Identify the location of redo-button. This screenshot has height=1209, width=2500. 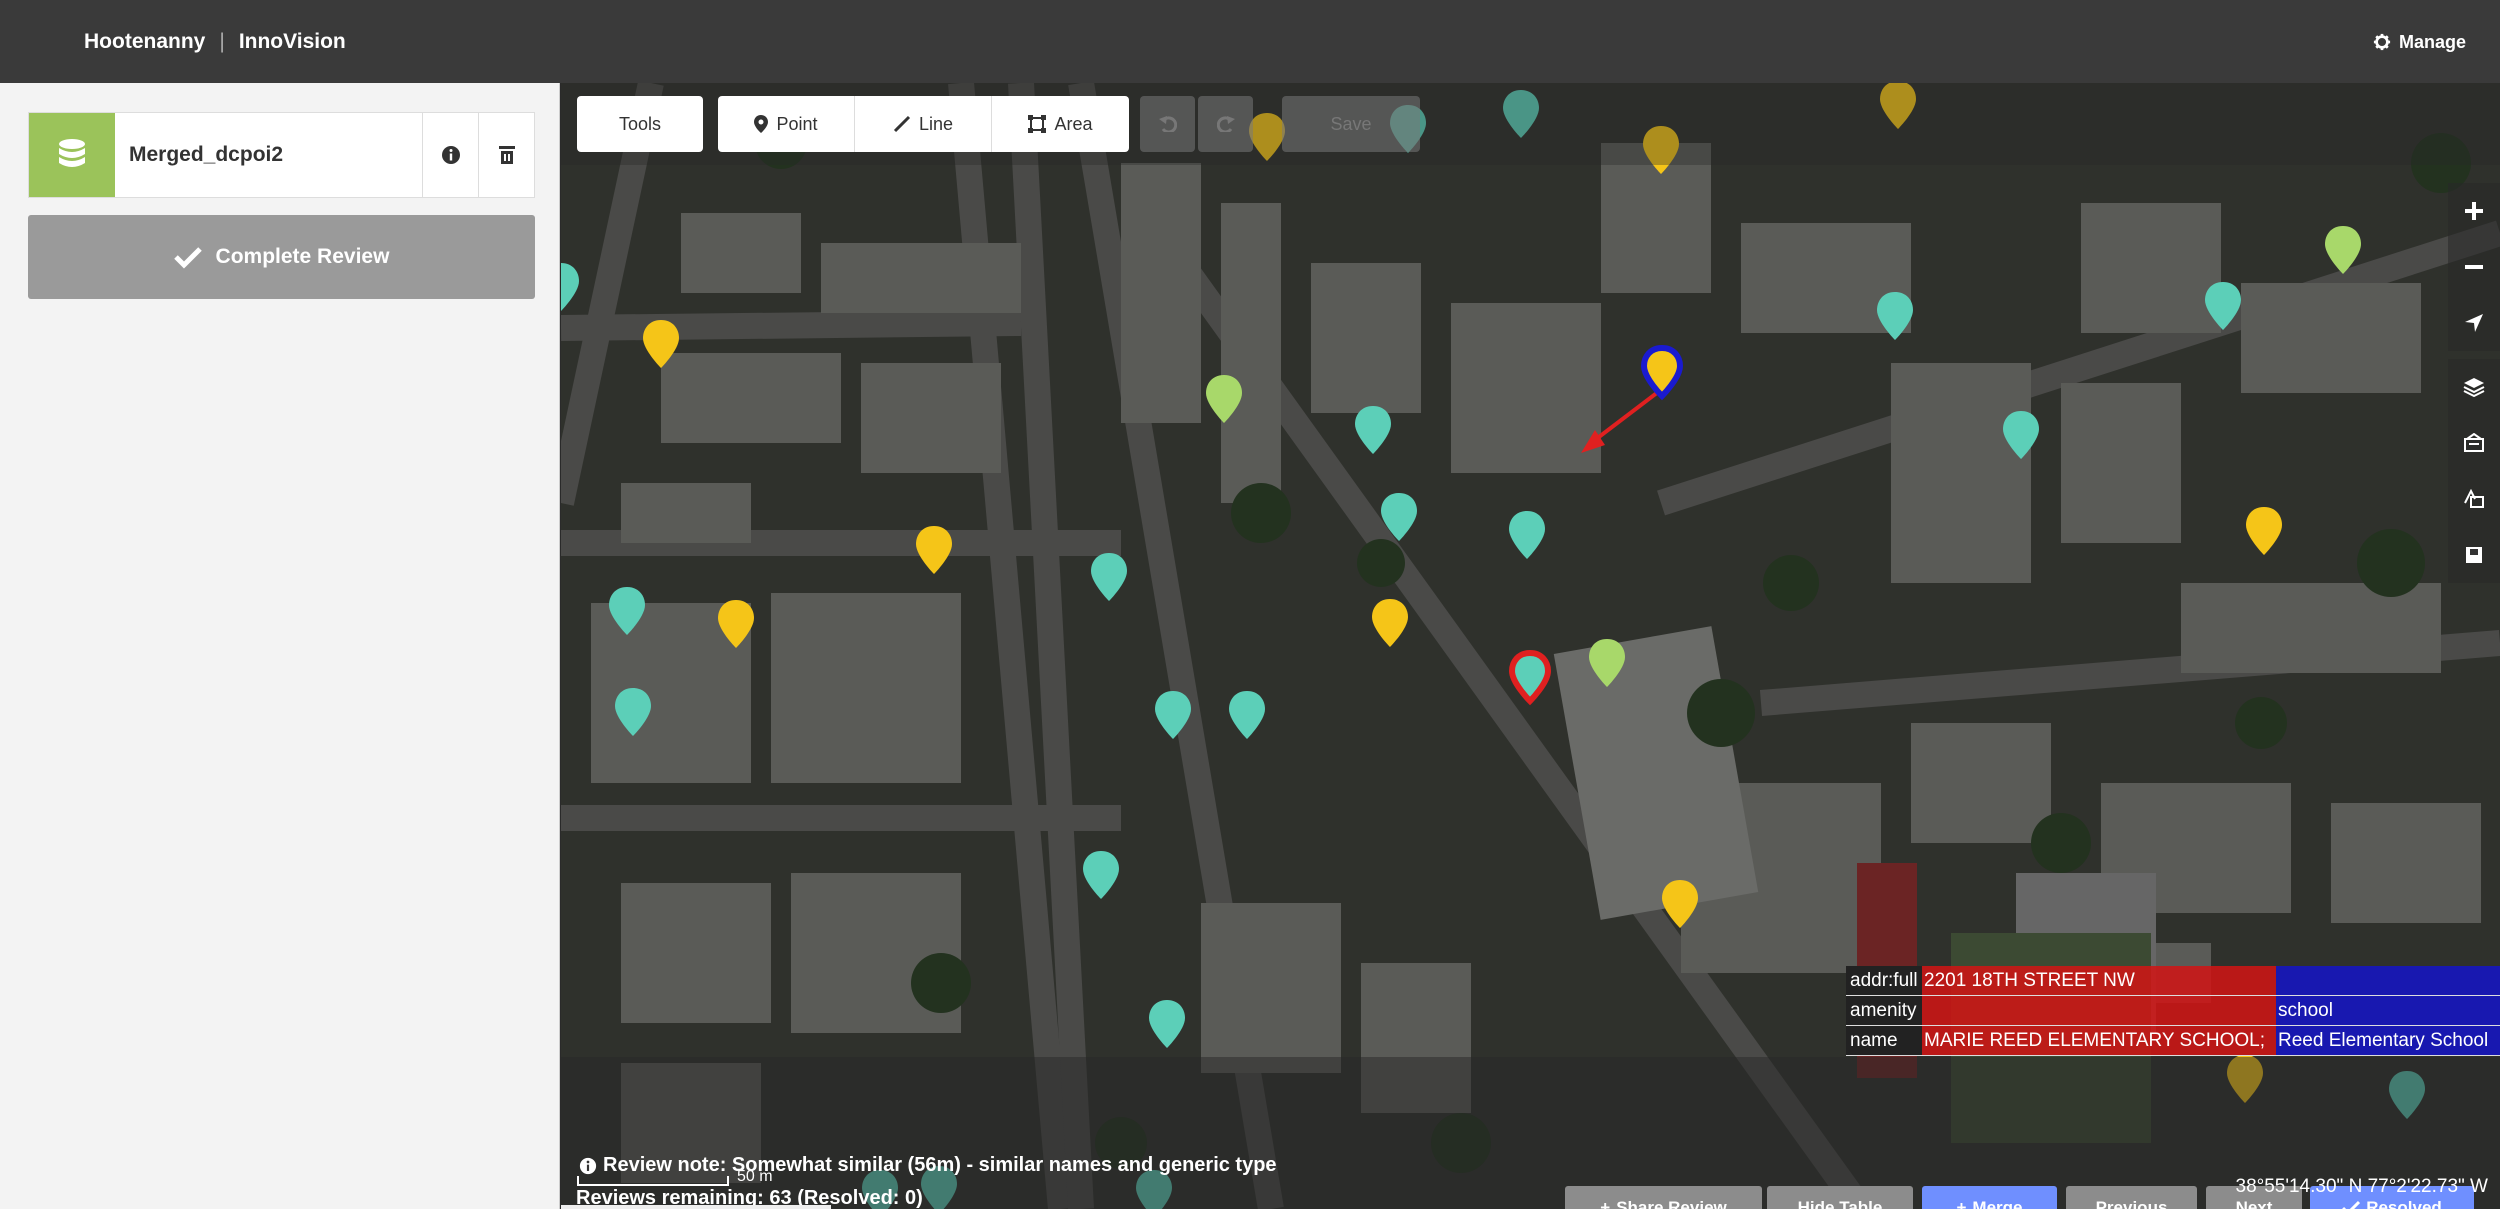
(1225, 124).